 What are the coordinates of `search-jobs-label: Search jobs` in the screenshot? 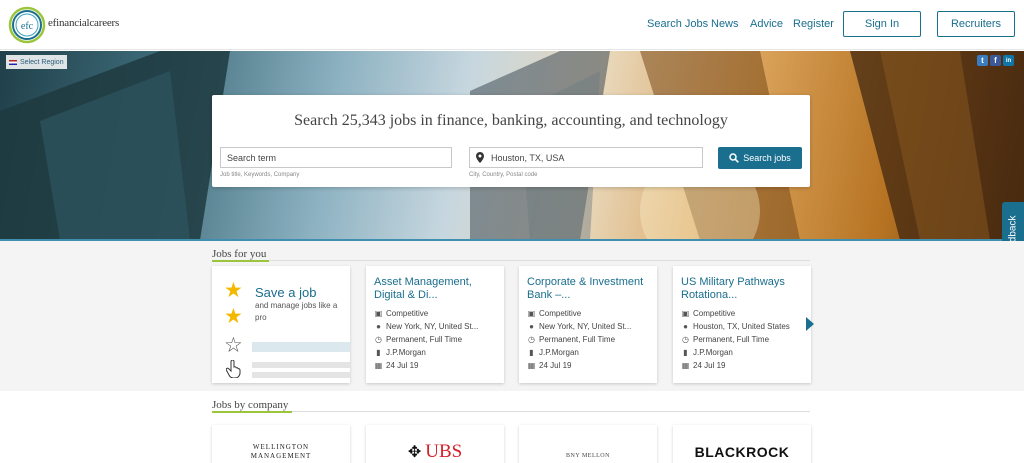 It's located at (767, 158).